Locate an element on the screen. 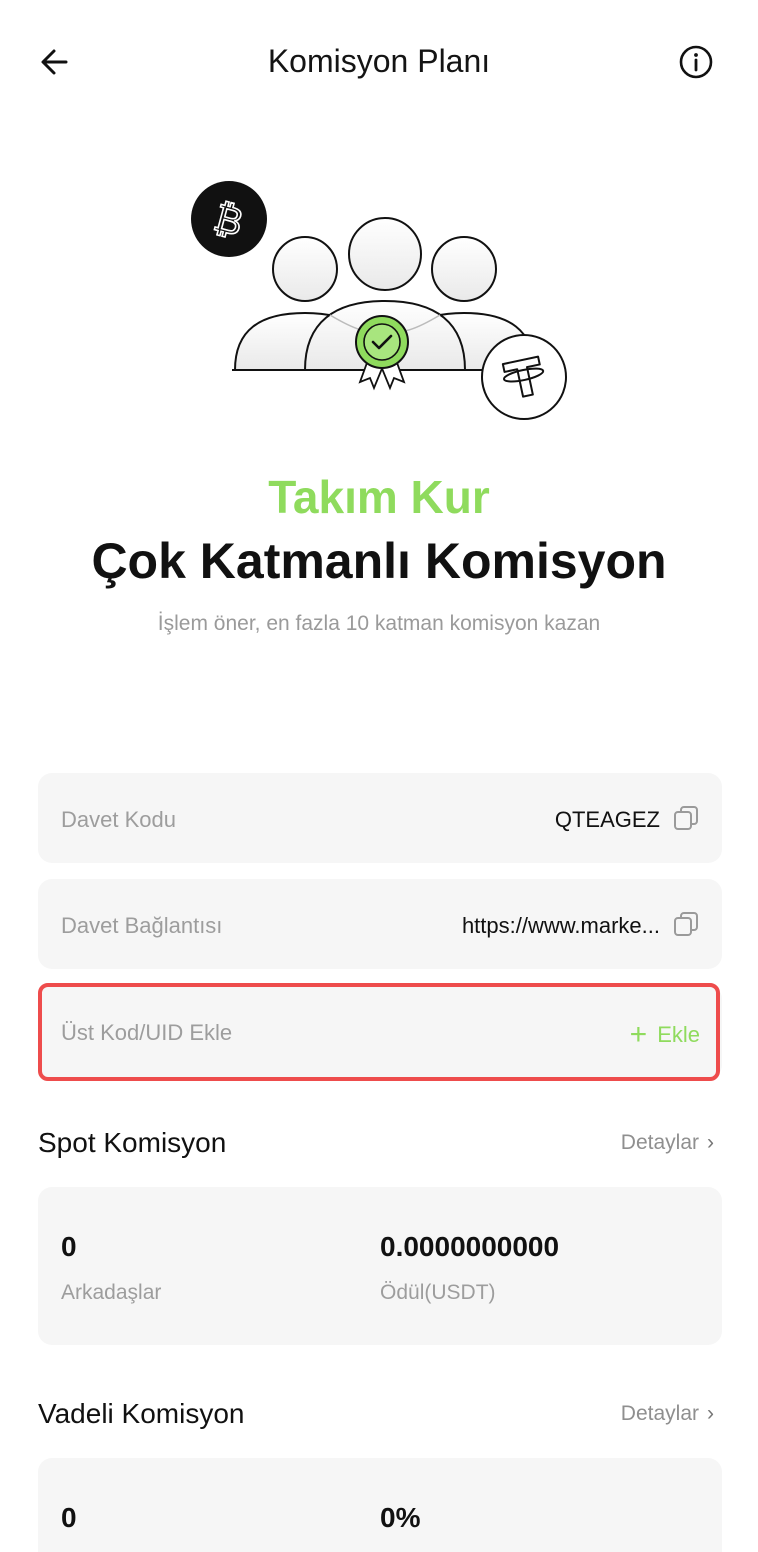 Image resolution: width=758 pixels, height=1552 pixels. bitcoin-icon: ₿ is located at coordinates (229, 219).